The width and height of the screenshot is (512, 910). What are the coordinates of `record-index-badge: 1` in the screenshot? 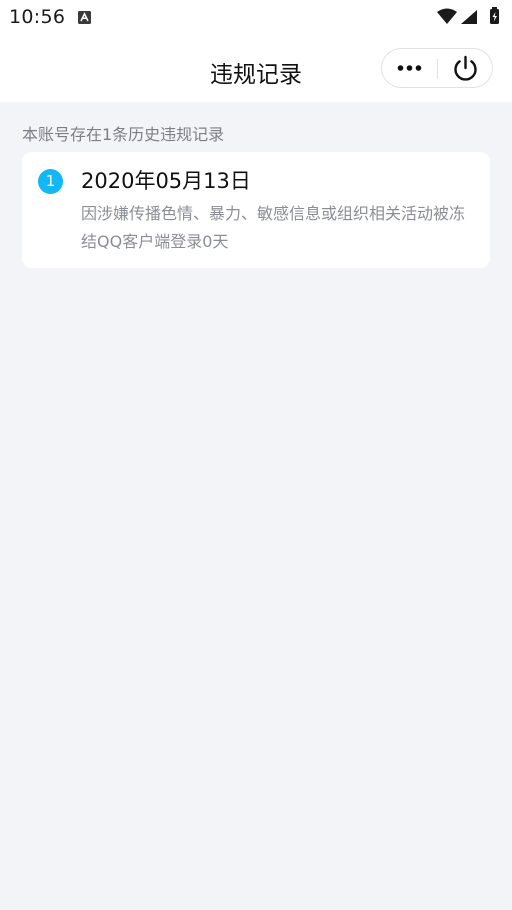 It's located at (50, 181).